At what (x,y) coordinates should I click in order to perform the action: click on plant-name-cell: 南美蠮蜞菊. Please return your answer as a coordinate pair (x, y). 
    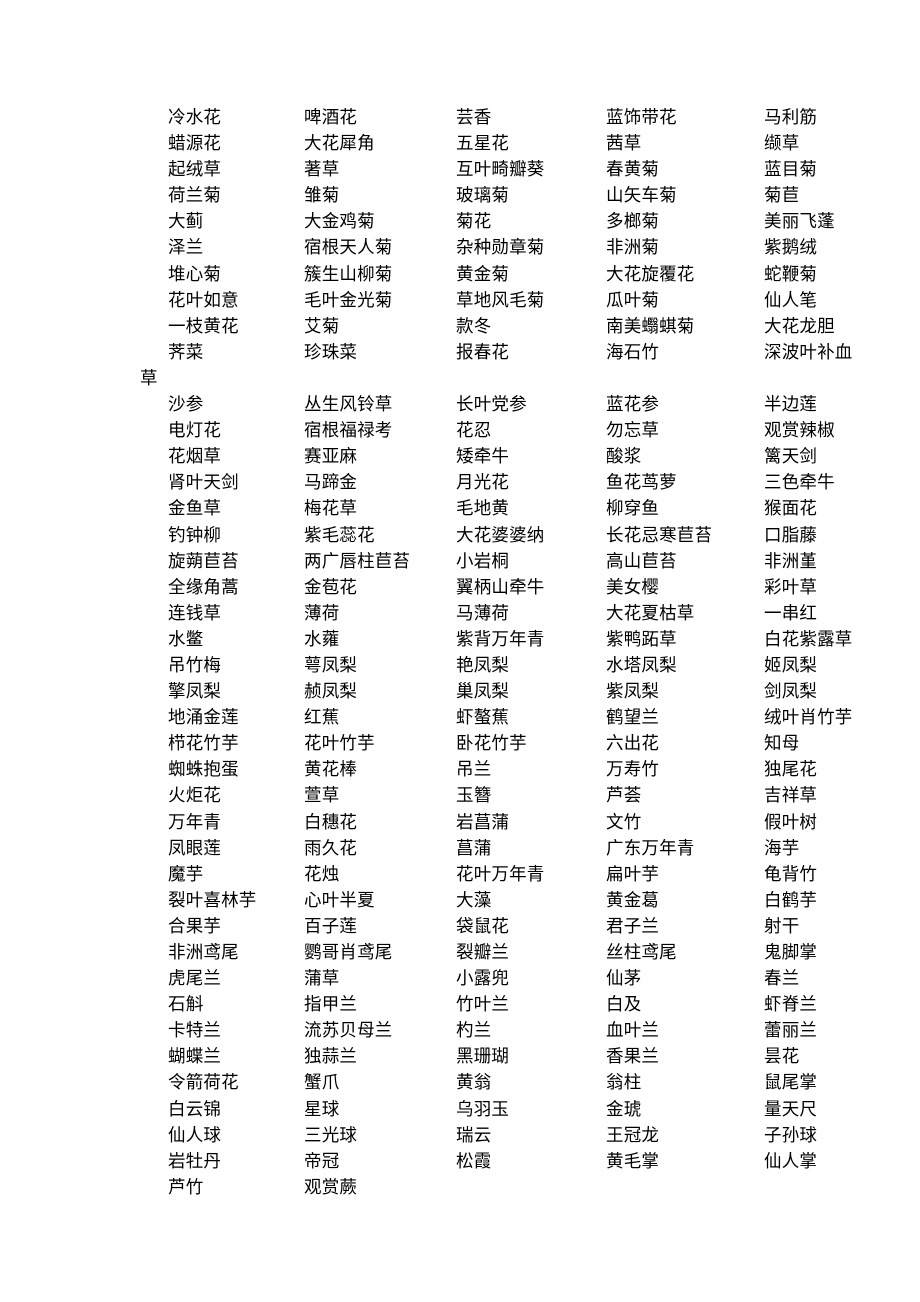
    Looking at the image, I should click on (650, 326).